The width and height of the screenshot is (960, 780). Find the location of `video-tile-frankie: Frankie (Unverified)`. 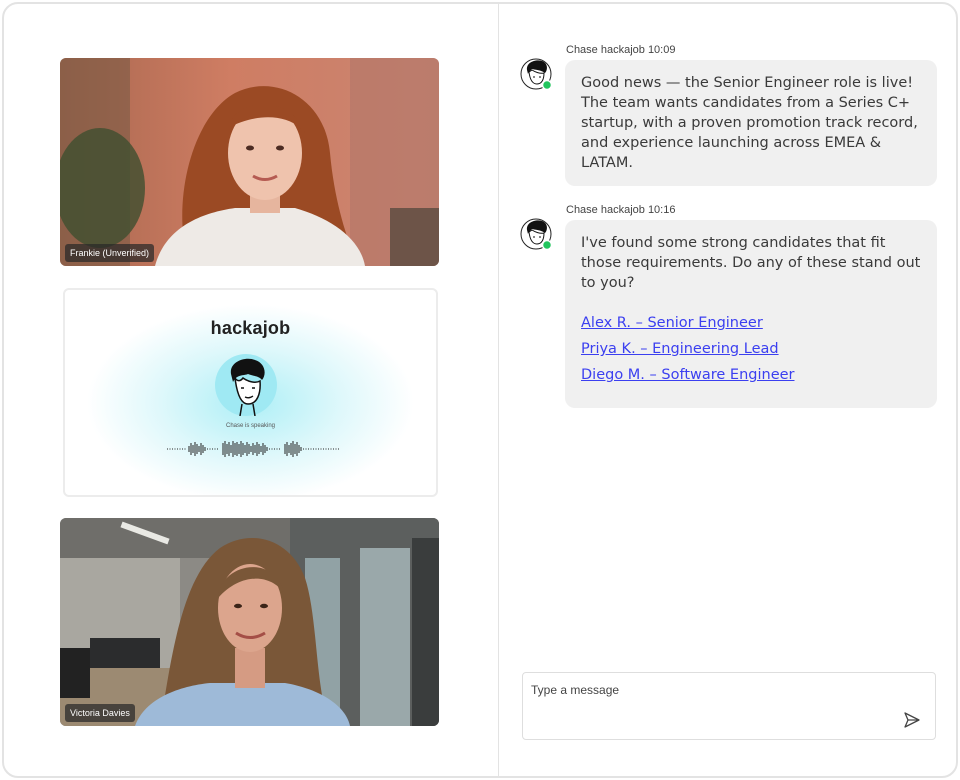

video-tile-frankie: Frankie (Unverified) is located at coordinates (249, 162).